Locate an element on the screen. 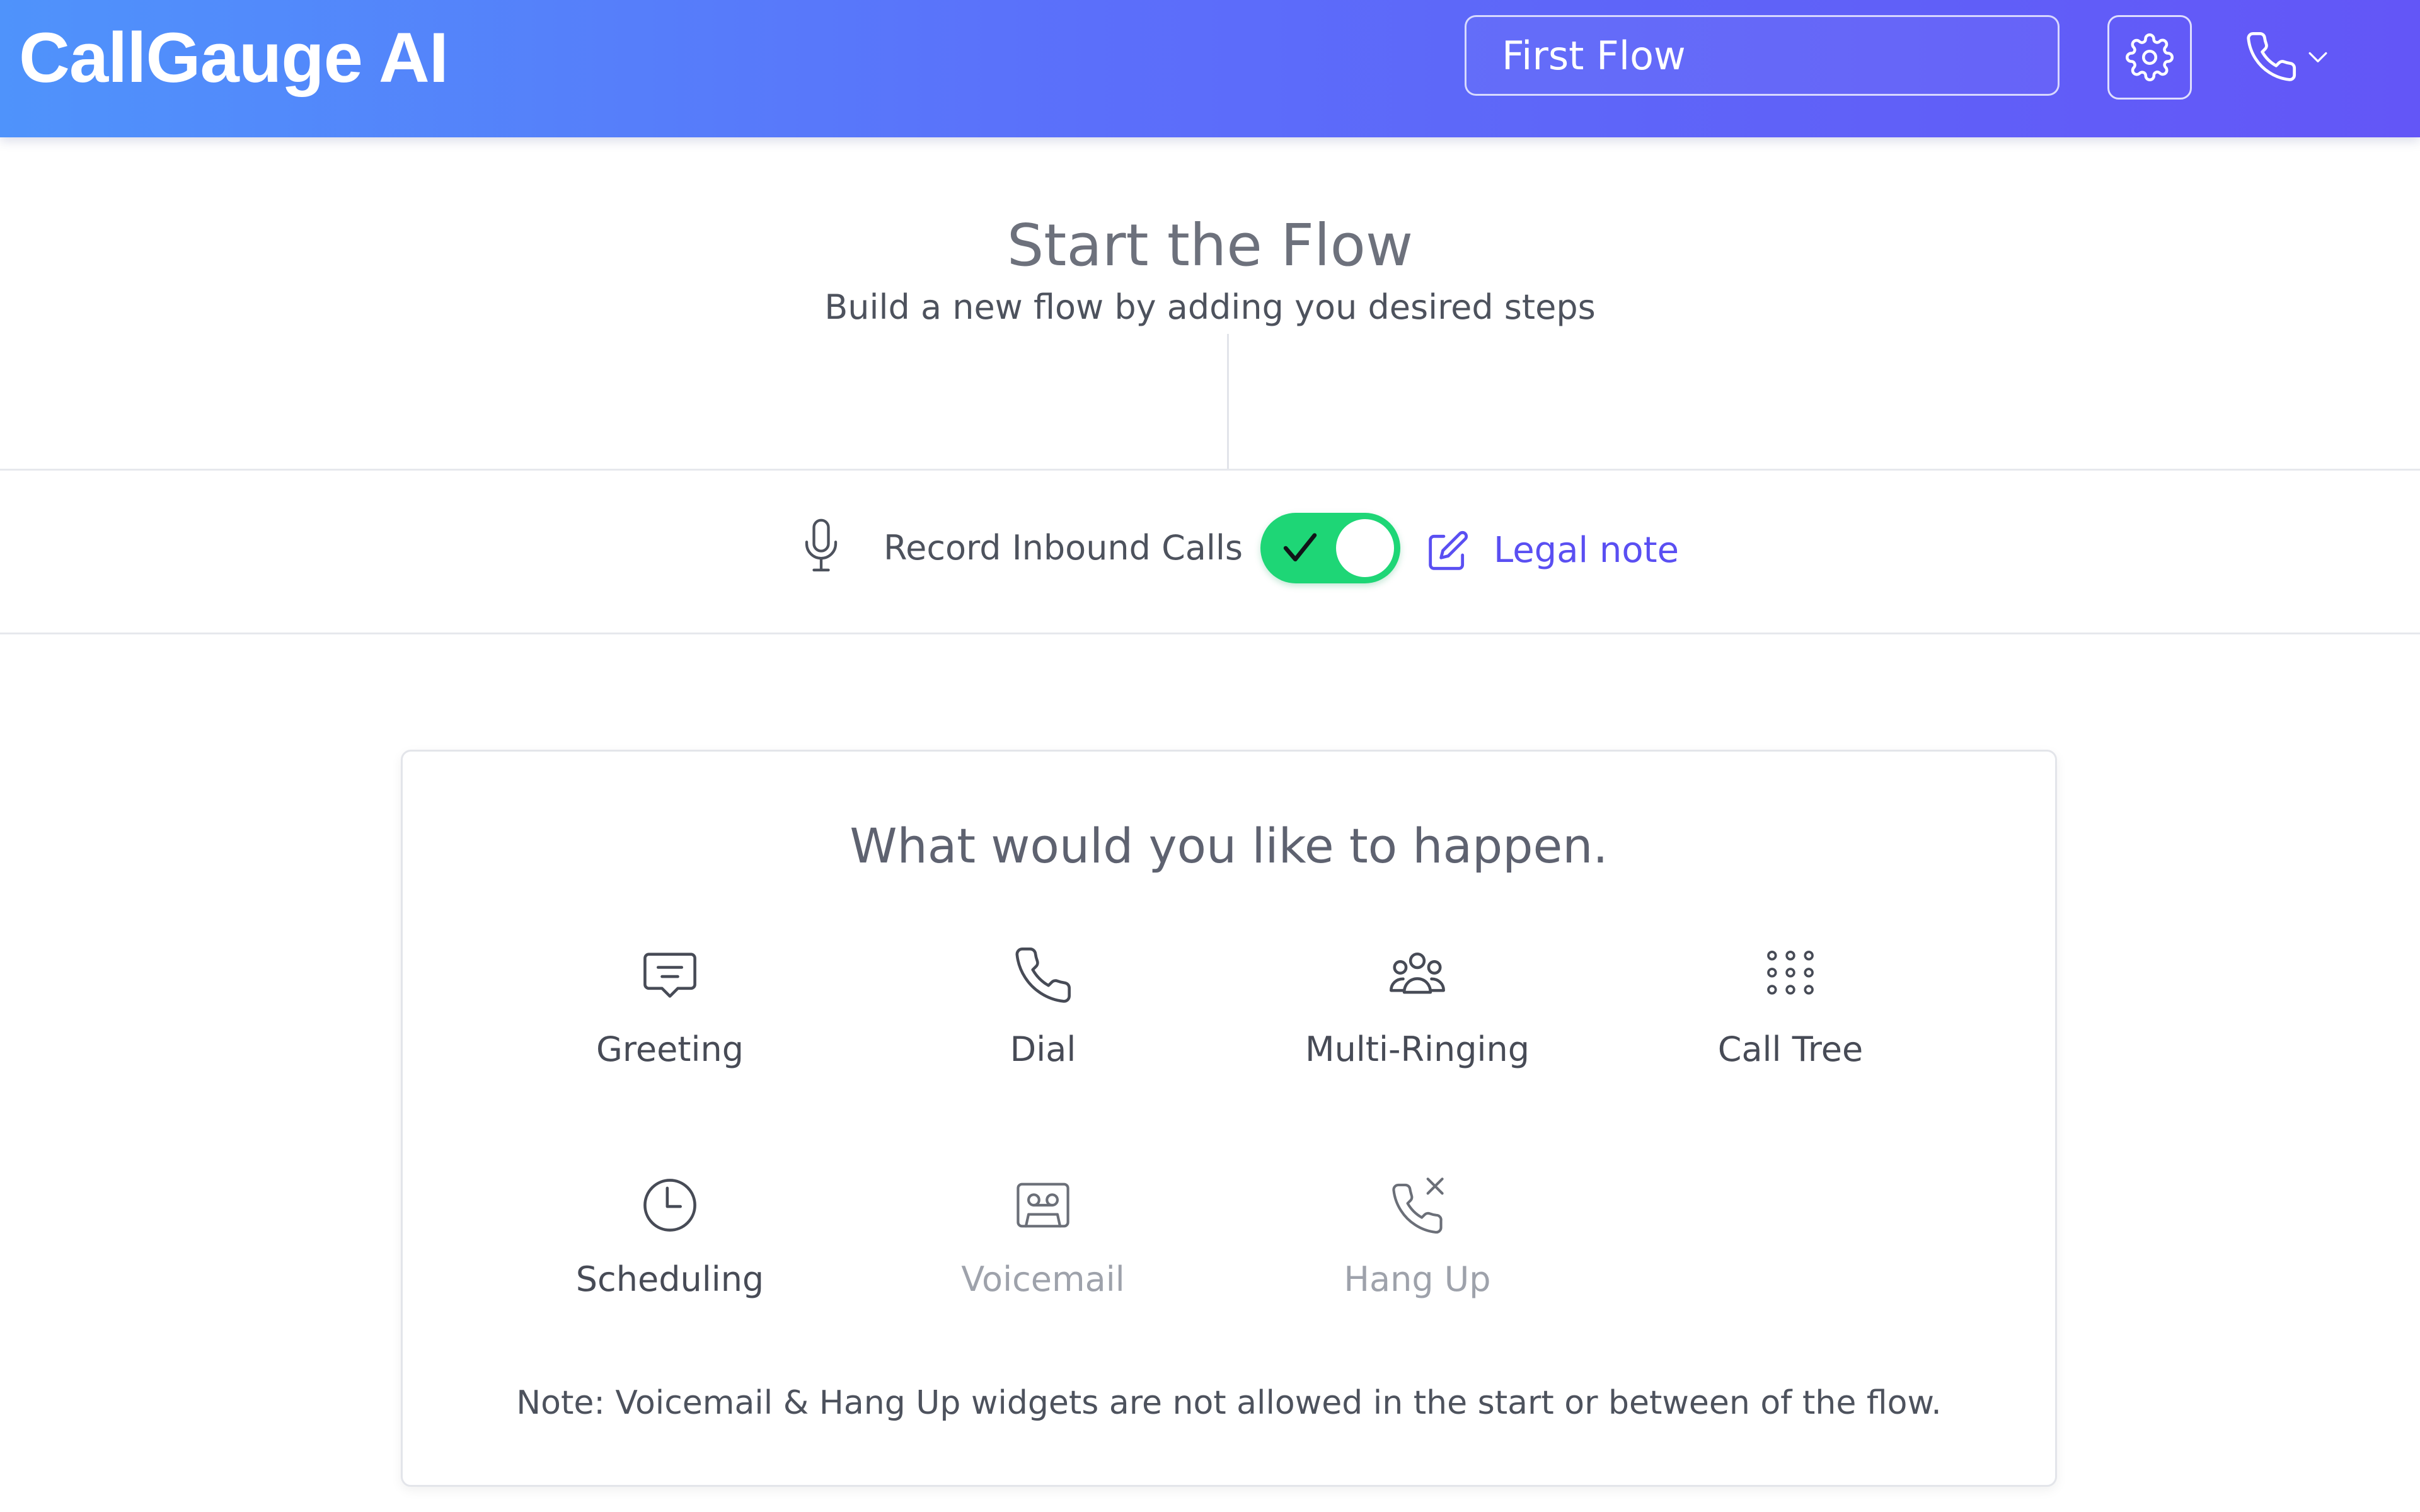 The height and width of the screenshot is (1512, 2420). option-label: Hang Up is located at coordinates (1417, 1279).